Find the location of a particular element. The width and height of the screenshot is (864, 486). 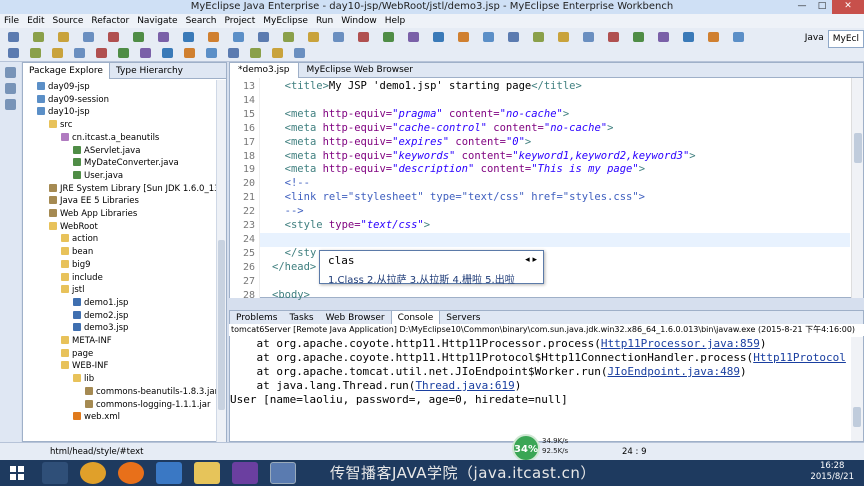

tree-item: MyDateConverter.java is located at coordinates (126, 163).